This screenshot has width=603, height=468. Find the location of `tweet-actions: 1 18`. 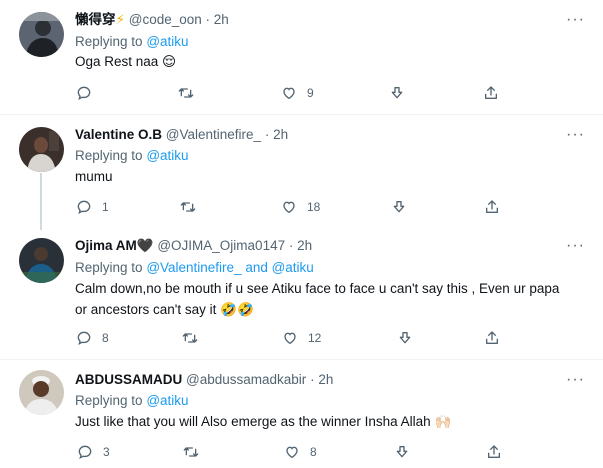

tweet-actions: 1 18 is located at coordinates (301, 207).